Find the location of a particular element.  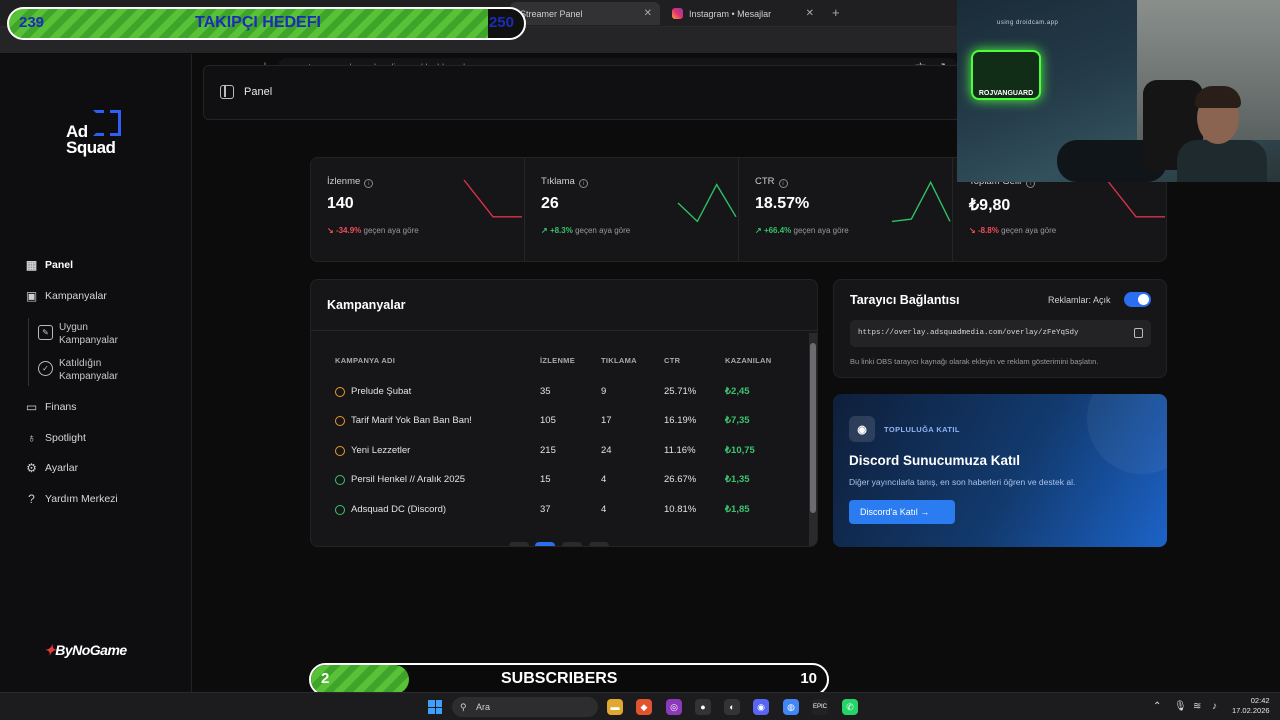

cell-ctr: 11.16% is located at coordinates (680, 450).